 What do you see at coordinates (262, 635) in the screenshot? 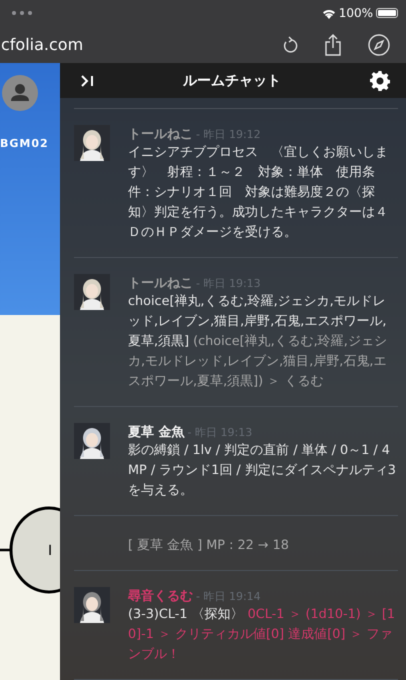
I see `message-text: (3-3)CL-1 〈探知〉 0CL-1 ＞ (1d10-1) ＞ [10]-1 ＞ クリティカル値[0] 達成値[0] ＞ ファンブル！` at bounding box center [262, 635].